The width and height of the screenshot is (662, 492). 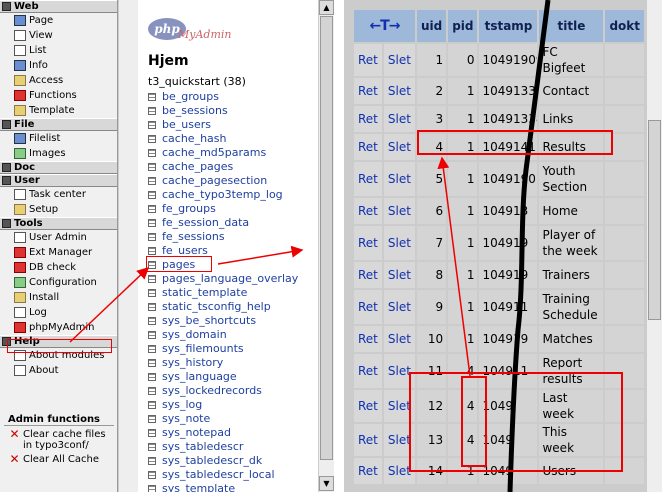 I want to click on menu-item-user-admin: User Admin, so click(x=58, y=237).